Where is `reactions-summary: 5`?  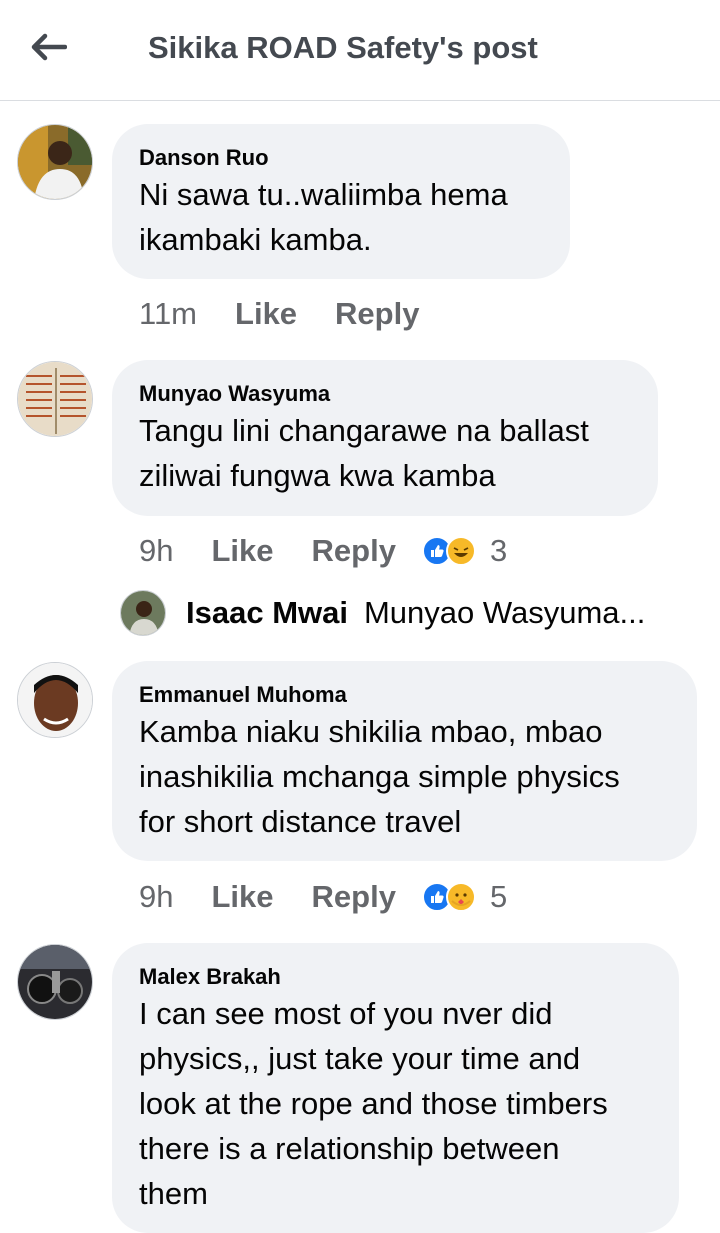
reactions-summary: 5 is located at coordinates (464, 897).